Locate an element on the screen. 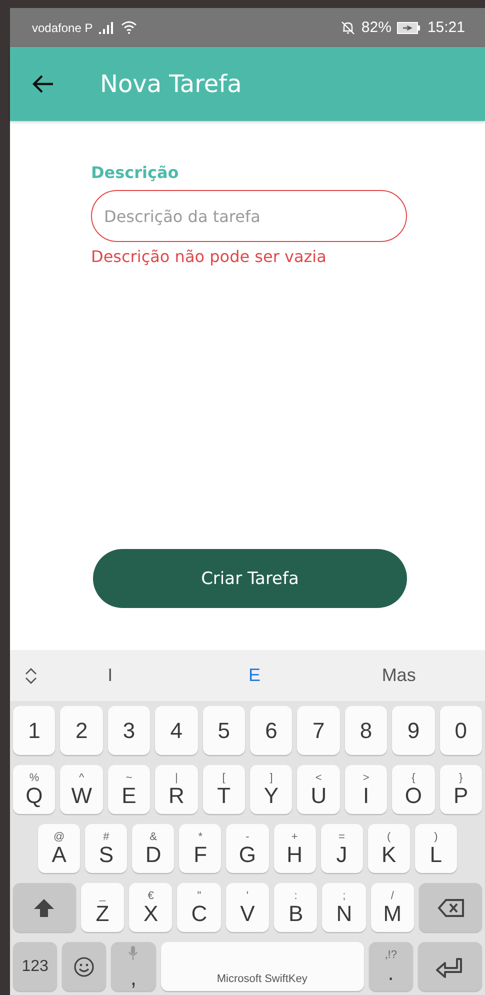 The width and height of the screenshot is (485, 995). keyboard-key: < U is located at coordinates (318, 789).